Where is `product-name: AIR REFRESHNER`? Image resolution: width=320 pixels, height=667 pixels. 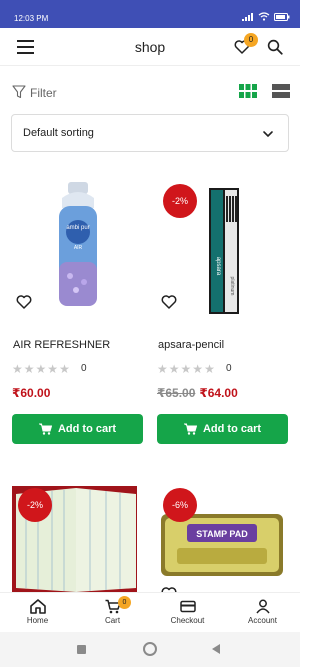 product-name: AIR REFRESHNER is located at coordinates (61, 345).